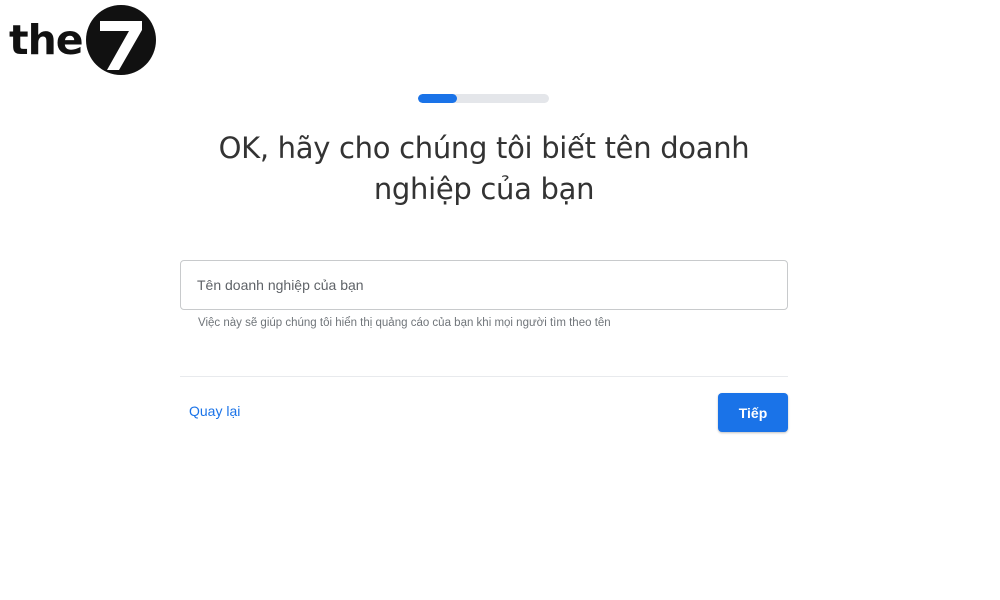 The image size is (1000, 600). What do you see at coordinates (753, 412) in the screenshot?
I see `next-button: Tiếp` at bounding box center [753, 412].